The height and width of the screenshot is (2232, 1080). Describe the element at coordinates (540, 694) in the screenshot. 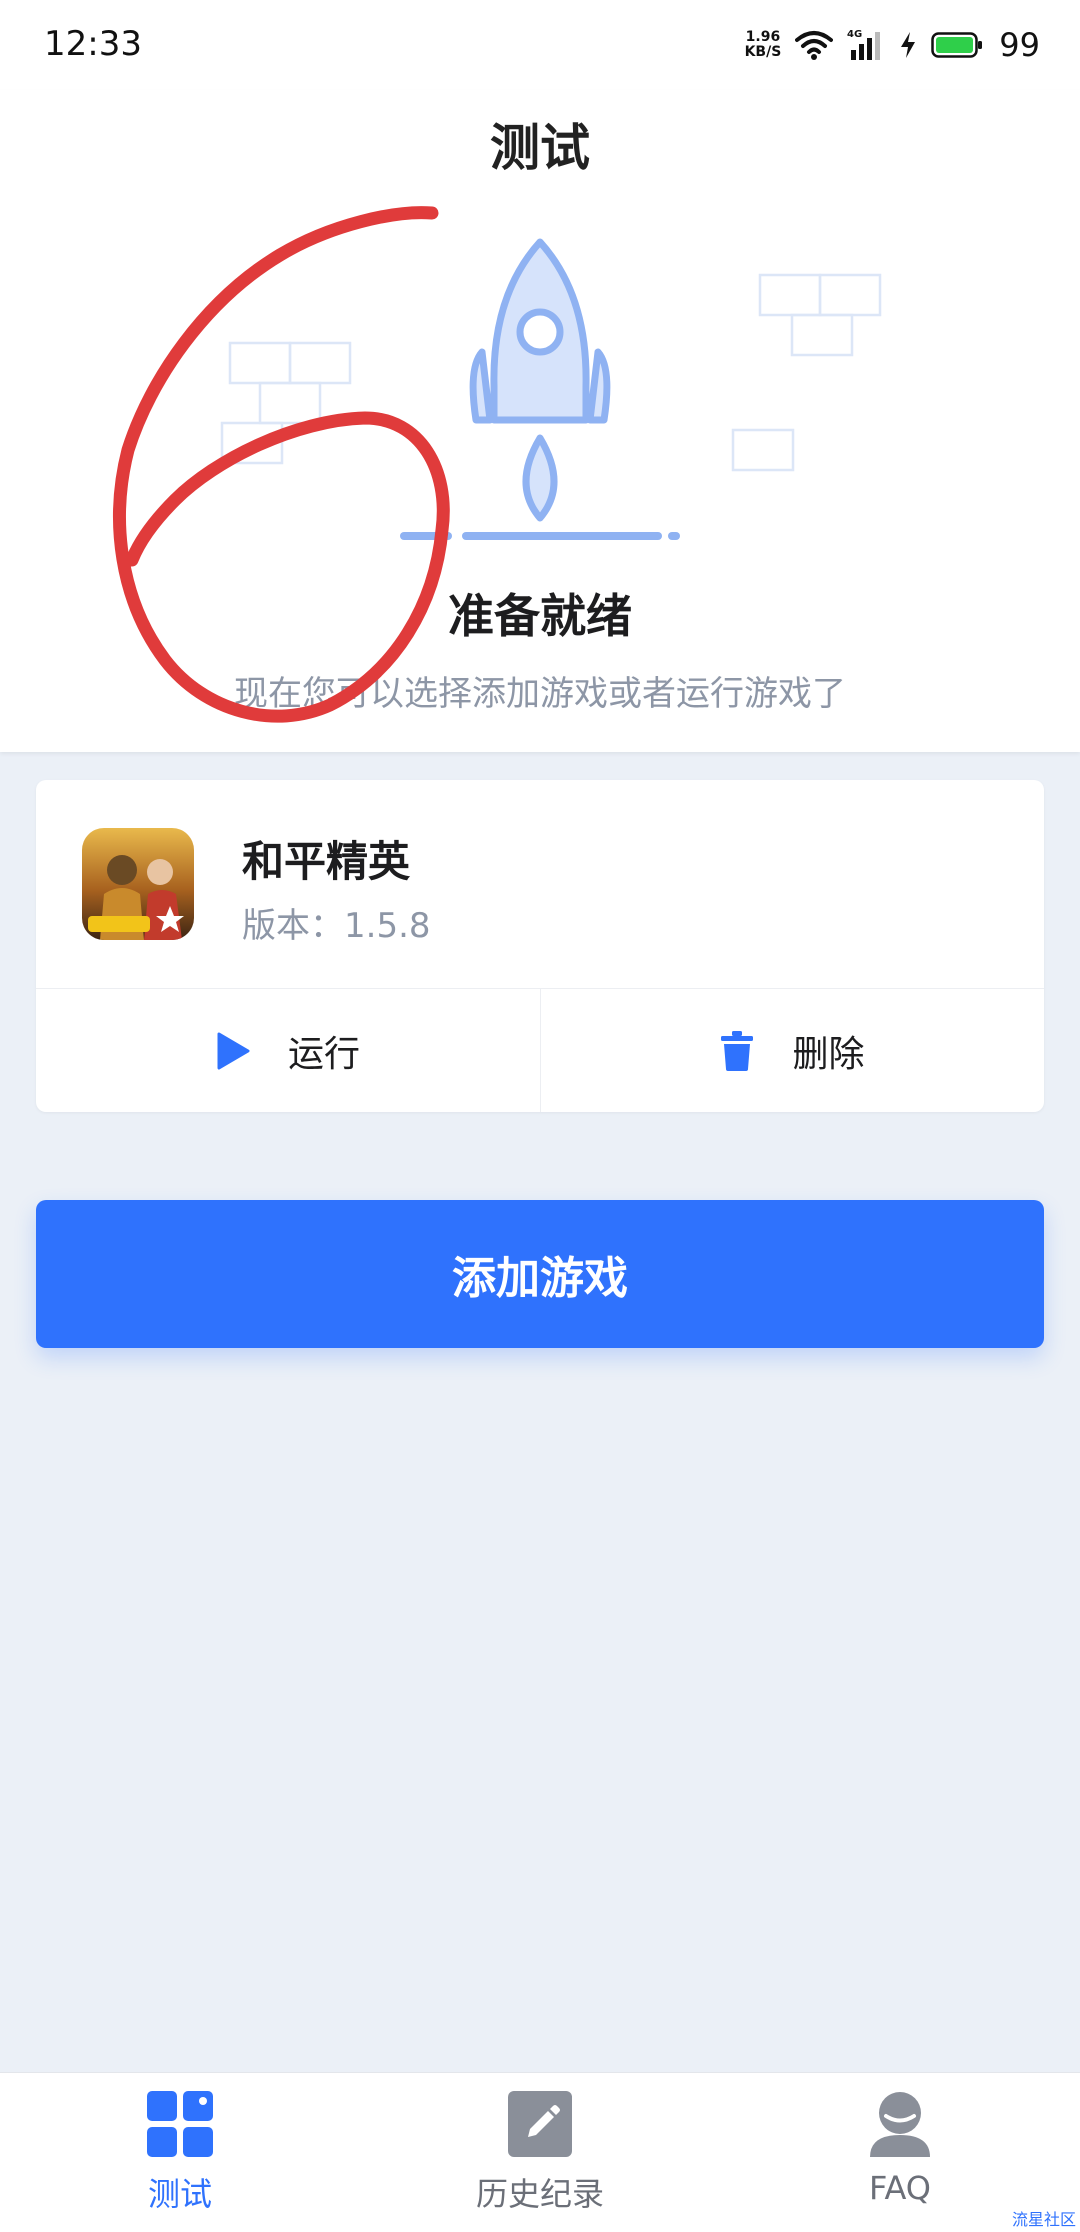

I see `ready-subtitle: 现在您可以选择添加游戏或者运行游戏了` at that location.